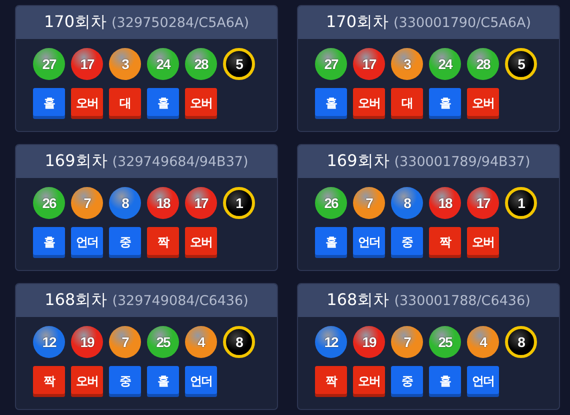 Image resolution: width=570 pixels, height=415 pixels. Describe the element at coordinates (462, 22) in the screenshot. I see `round-code: (330001790/C5A6A)` at that location.